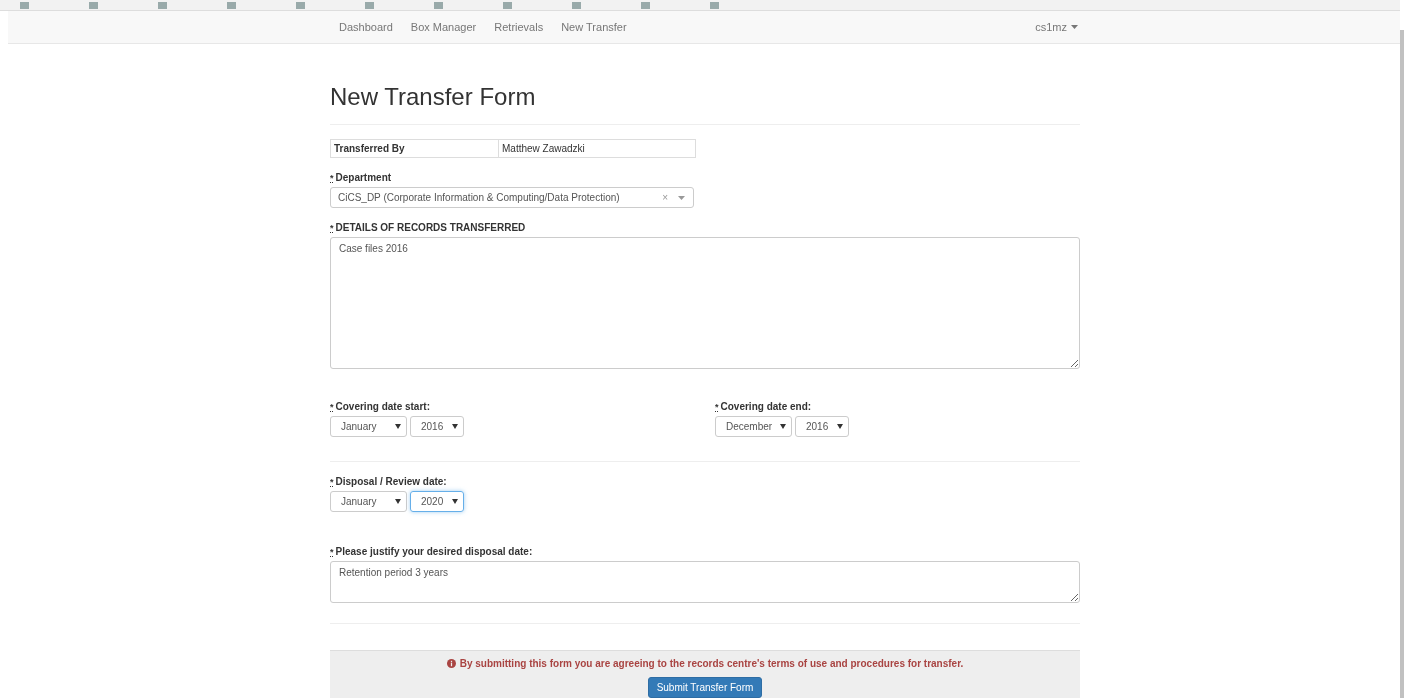  What do you see at coordinates (437, 501) in the screenshot?
I see `year-select: 2020` at bounding box center [437, 501].